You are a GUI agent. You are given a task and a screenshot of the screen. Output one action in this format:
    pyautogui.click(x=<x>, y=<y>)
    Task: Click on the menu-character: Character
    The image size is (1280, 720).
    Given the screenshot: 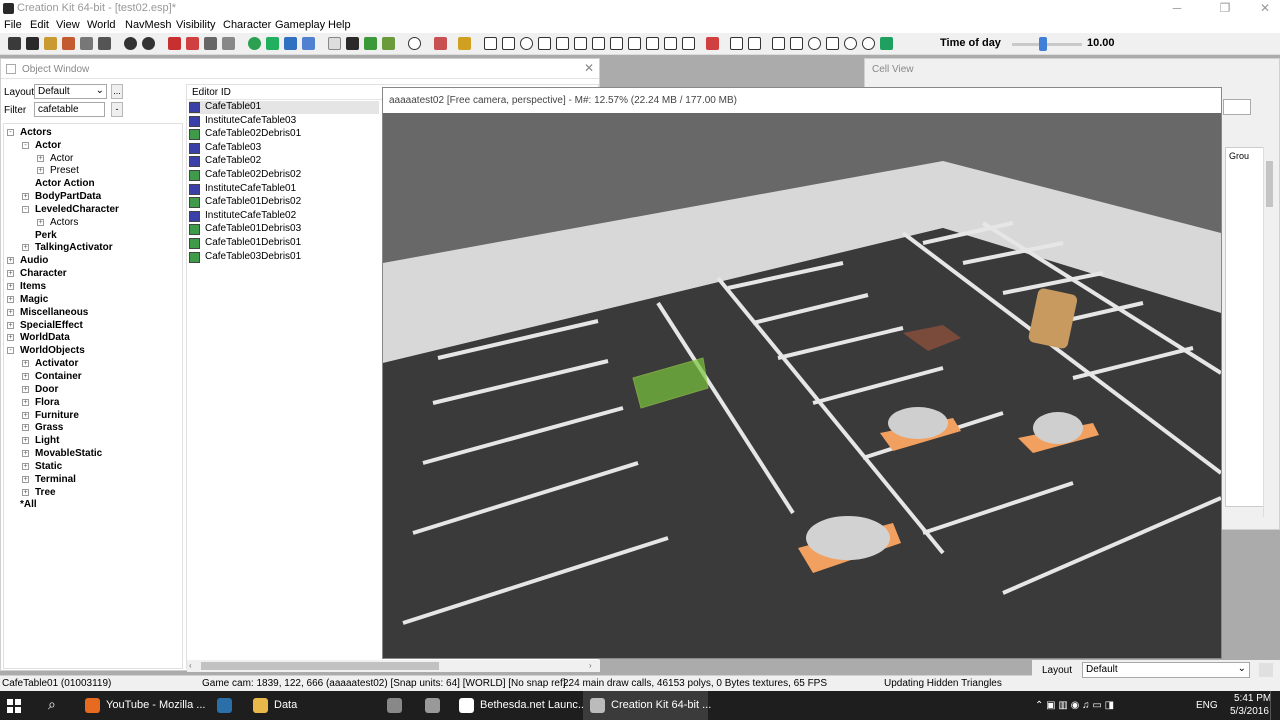 What is the action you would take?
    pyautogui.click(x=247, y=25)
    